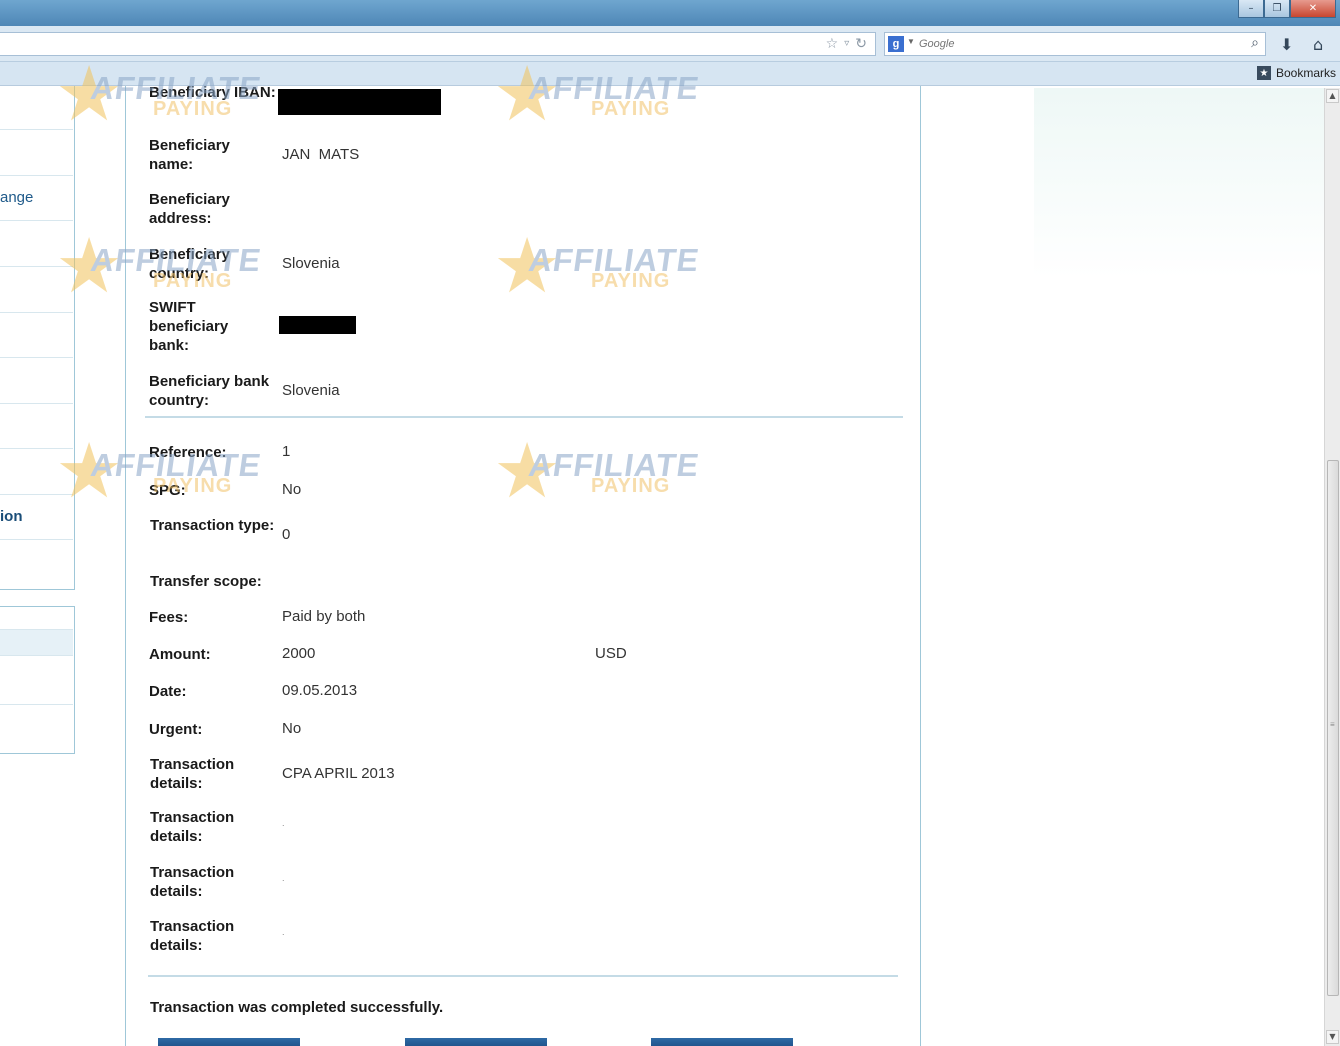  Describe the element at coordinates (1179, 183) in the screenshot. I see `right-decoration` at that location.